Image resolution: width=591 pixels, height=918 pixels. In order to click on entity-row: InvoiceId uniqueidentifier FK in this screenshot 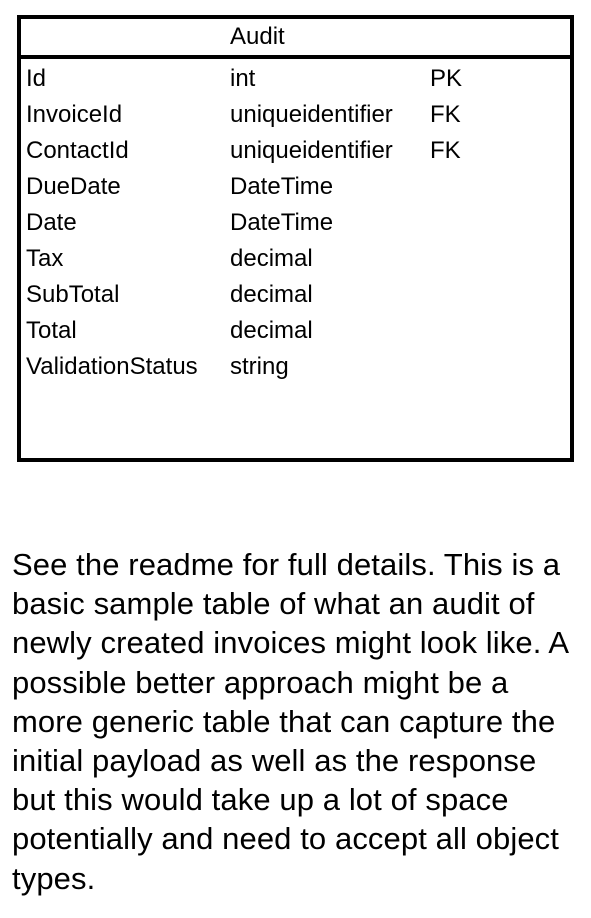, I will do `click(295, 115)`.